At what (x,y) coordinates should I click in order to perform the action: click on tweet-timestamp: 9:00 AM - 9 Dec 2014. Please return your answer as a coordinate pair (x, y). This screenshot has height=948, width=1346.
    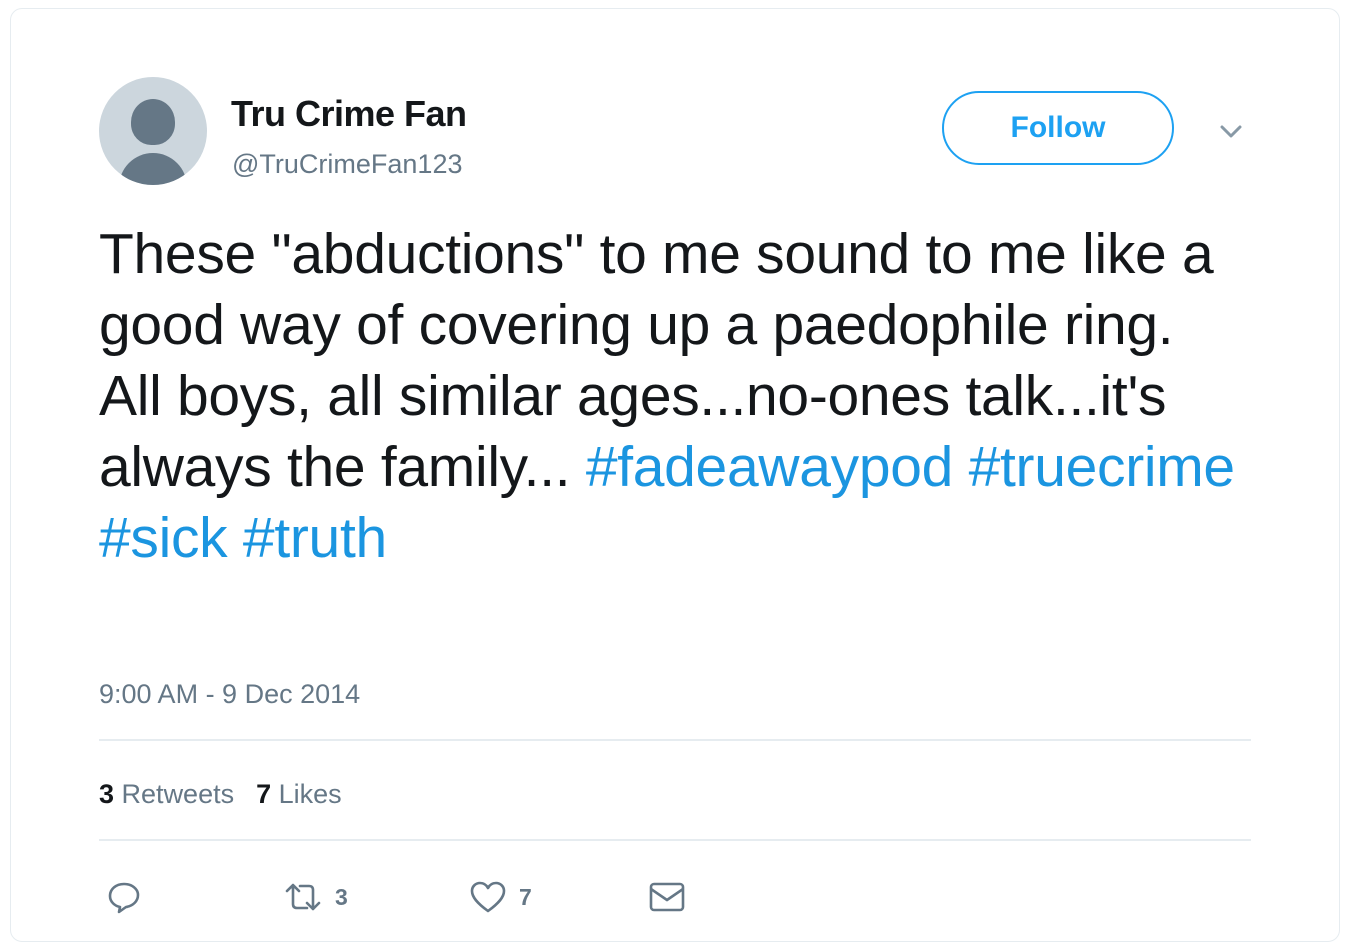
    Looking at the image, I should click on (229, 694).